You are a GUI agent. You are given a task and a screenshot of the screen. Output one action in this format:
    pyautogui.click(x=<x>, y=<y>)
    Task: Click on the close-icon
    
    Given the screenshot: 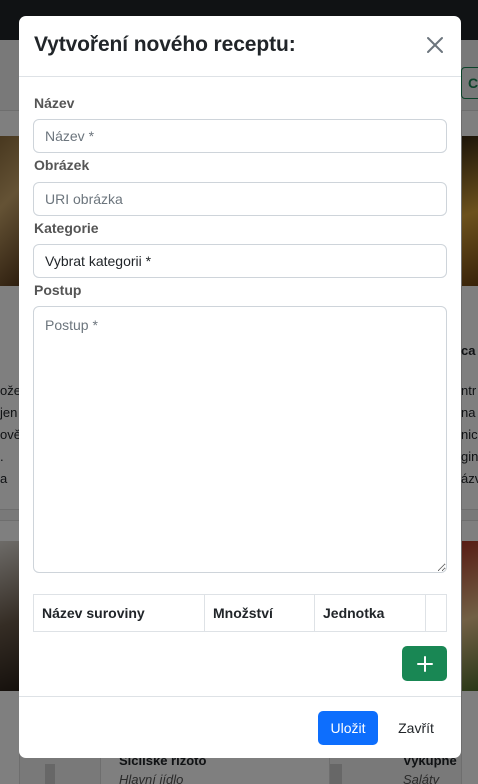 What is the action you would take?
    pyautogui.click(x=435, y=45)
    